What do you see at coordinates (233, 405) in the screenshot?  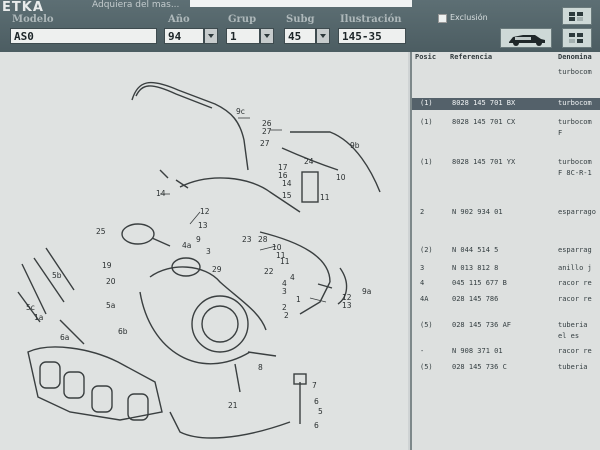 I see `callout-label: 21` at bounding box center [233, 405].